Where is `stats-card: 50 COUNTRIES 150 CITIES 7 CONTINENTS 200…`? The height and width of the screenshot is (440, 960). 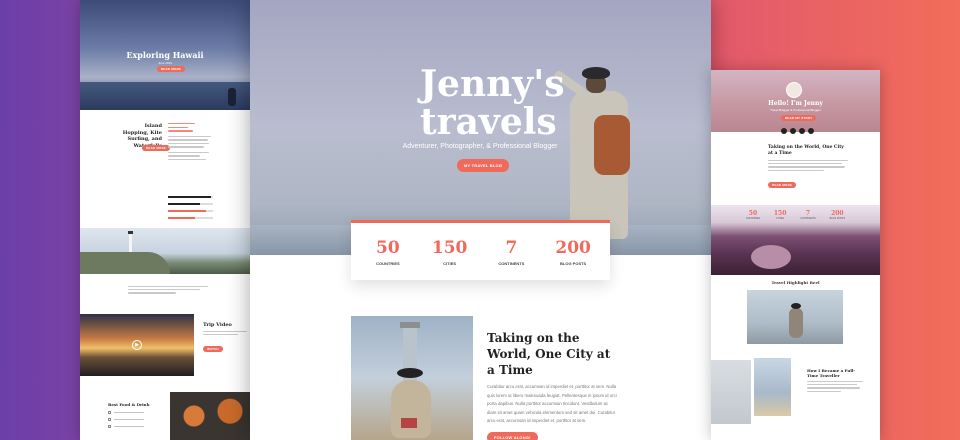 stats-card: 50 COUNTRIES 150 CITIES 7 CONTINENTS 200… is located at coordinates (480, 250).